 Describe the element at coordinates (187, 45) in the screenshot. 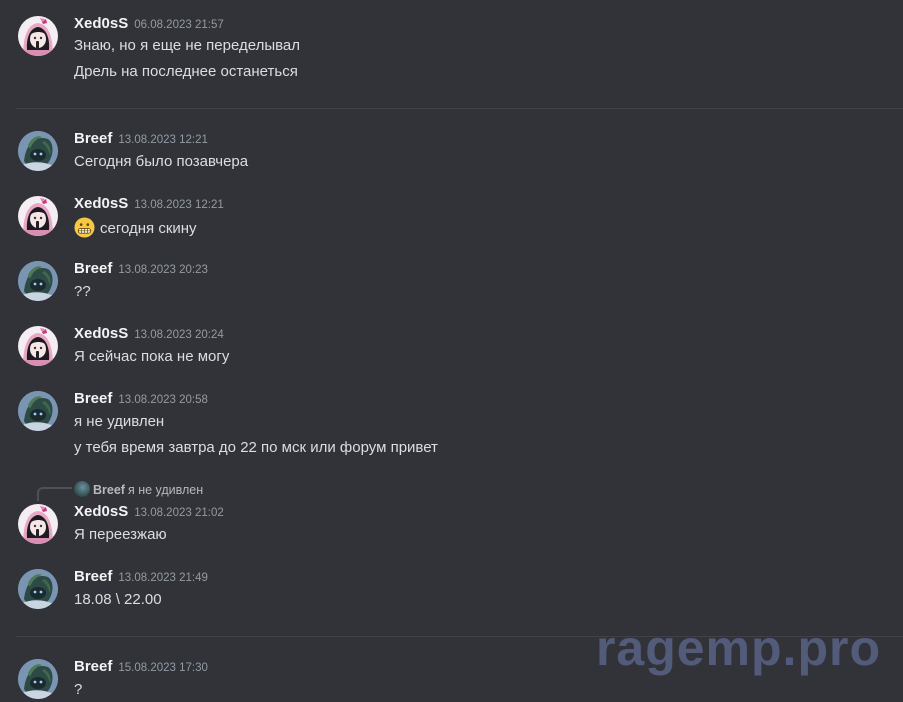

I see `message-text: Знаю, но я еще не переделывал` at that location.